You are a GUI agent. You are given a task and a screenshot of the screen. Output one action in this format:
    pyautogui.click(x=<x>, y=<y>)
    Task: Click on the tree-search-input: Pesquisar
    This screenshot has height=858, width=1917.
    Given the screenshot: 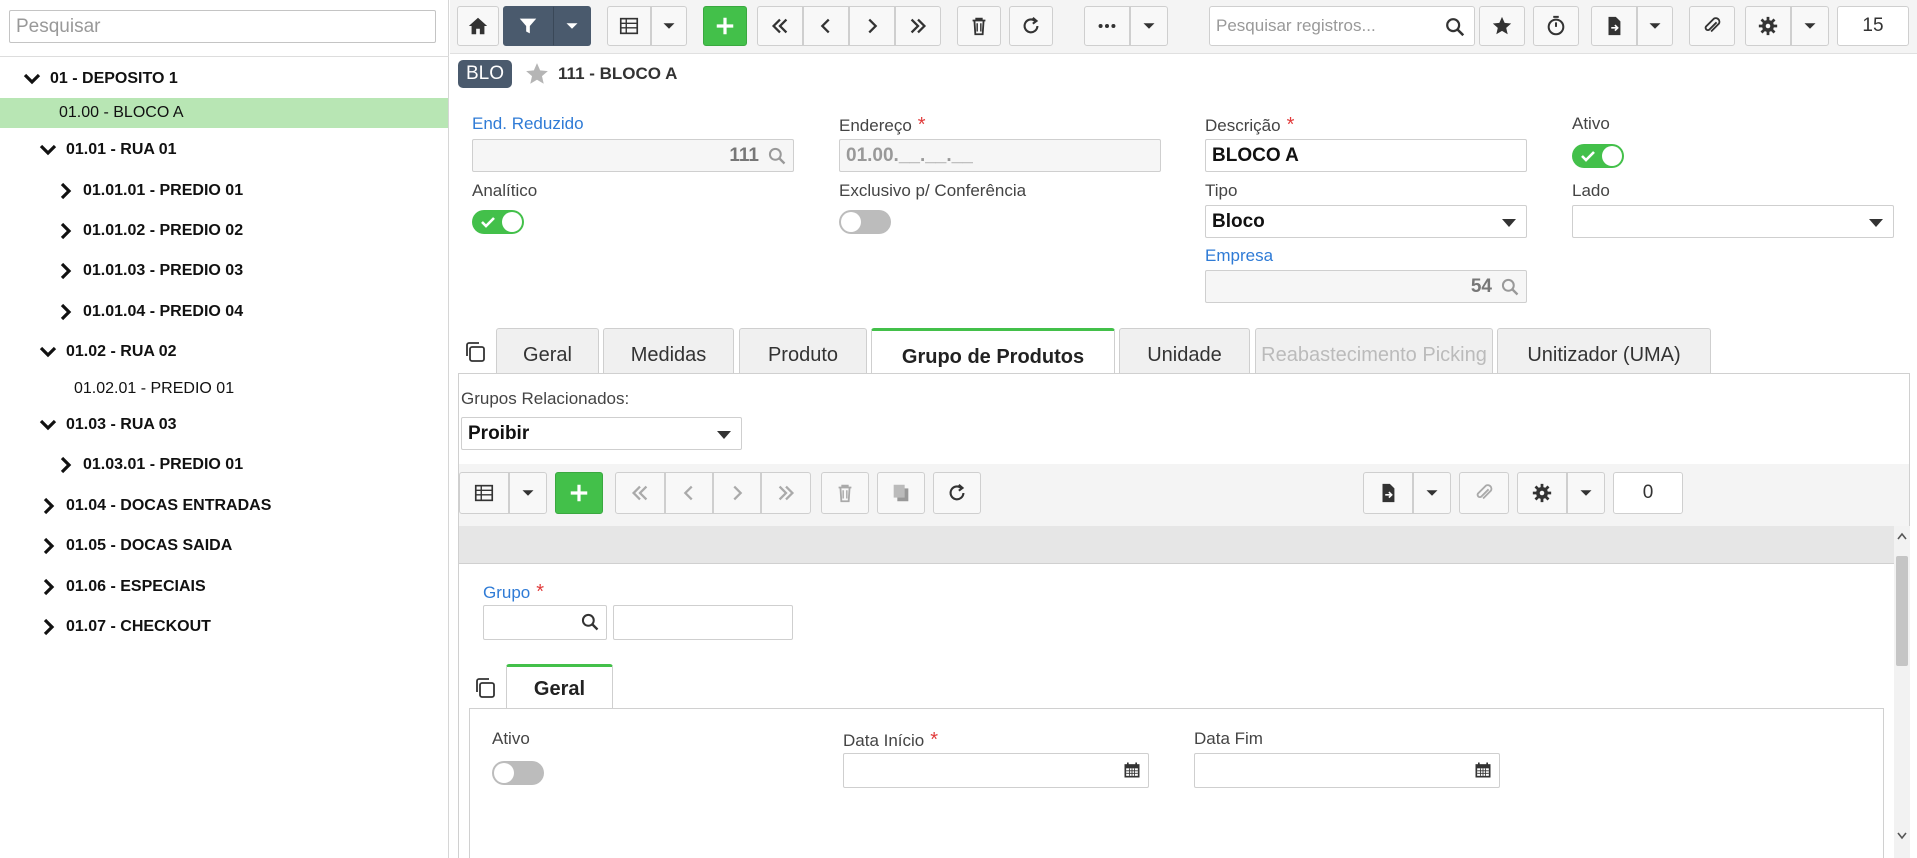 What is the action you would take?
    pyautogui.click(x=222, y=26)
    